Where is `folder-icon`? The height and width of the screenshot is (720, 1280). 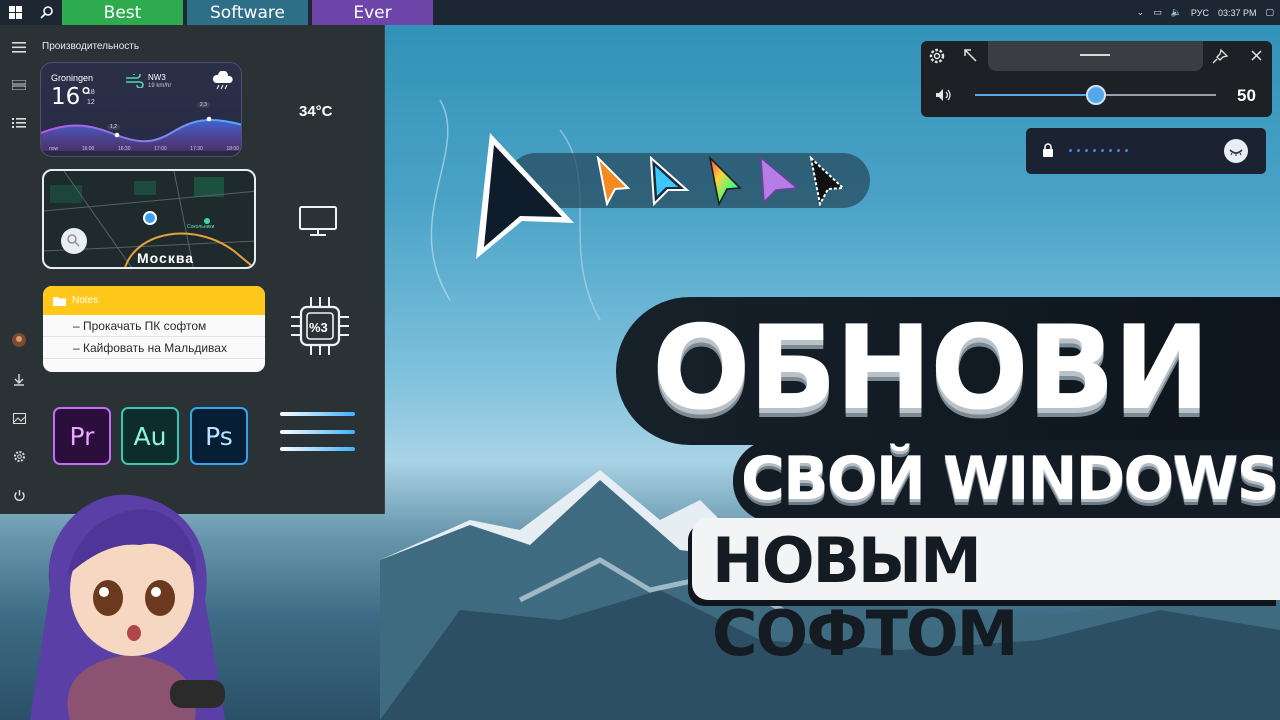
folder-icon is located at coordinates (59, 301).